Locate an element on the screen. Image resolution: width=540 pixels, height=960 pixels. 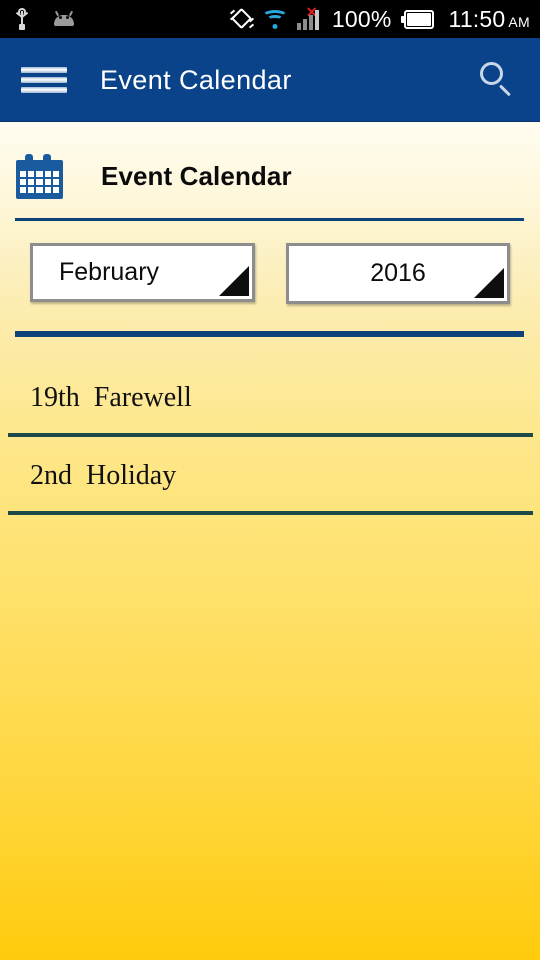
month-dropdown: February is located at coordinates (142, 272).